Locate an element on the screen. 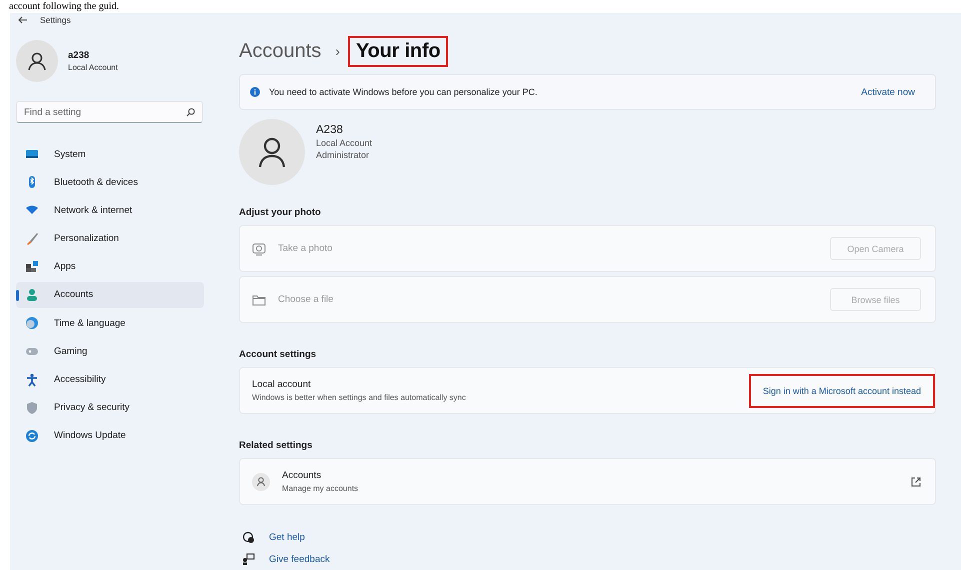  feedback-link: Give feedback is located at coordinates (299, 559).